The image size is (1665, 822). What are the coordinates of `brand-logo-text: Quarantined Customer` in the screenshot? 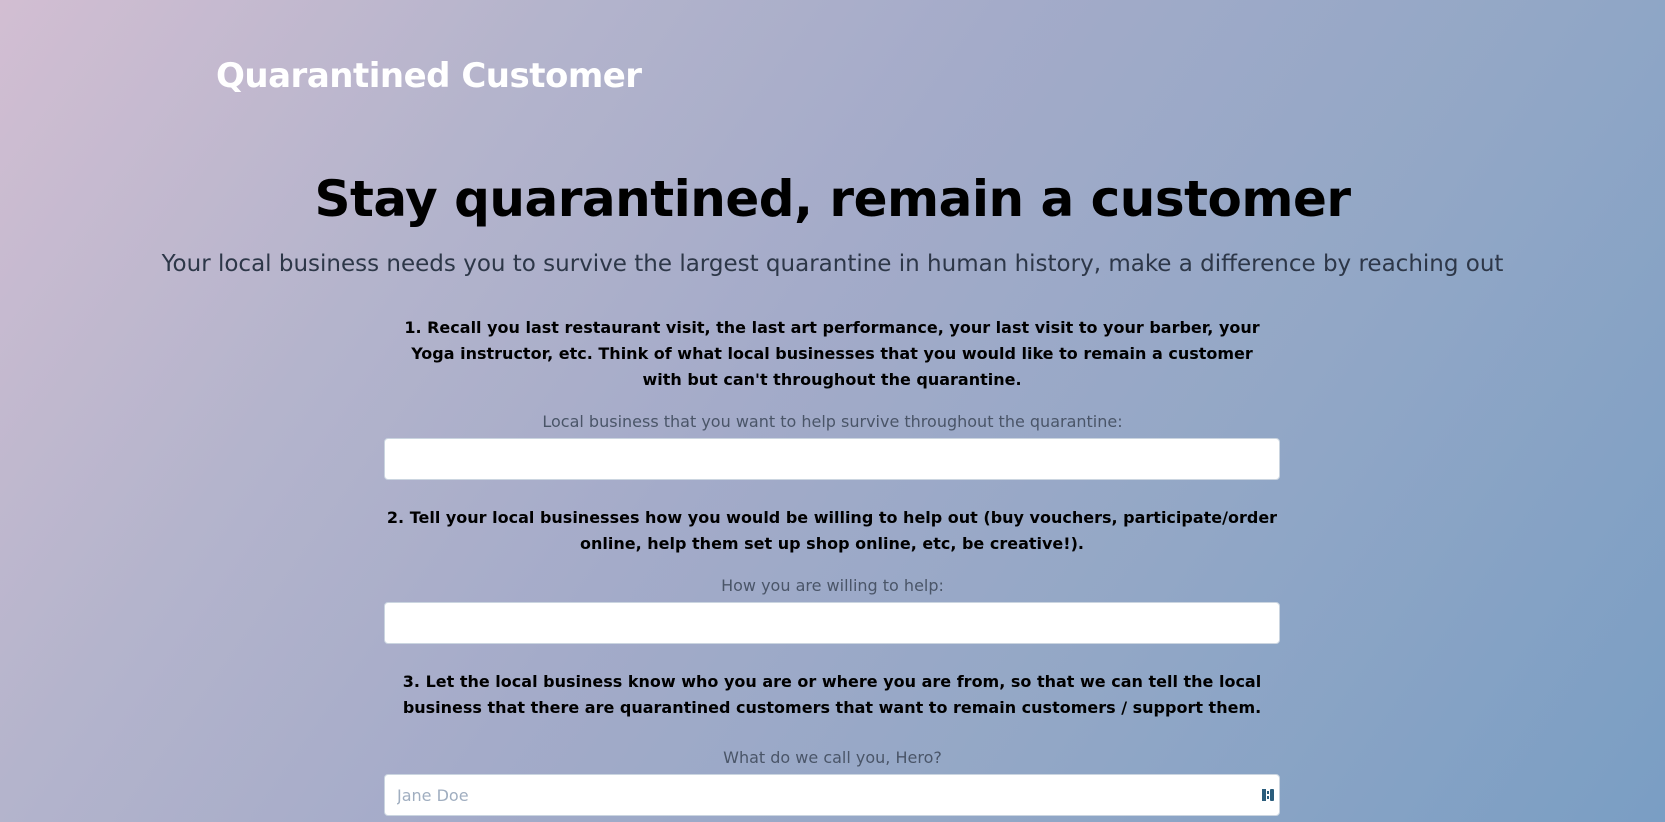 It's located at (429, 76).